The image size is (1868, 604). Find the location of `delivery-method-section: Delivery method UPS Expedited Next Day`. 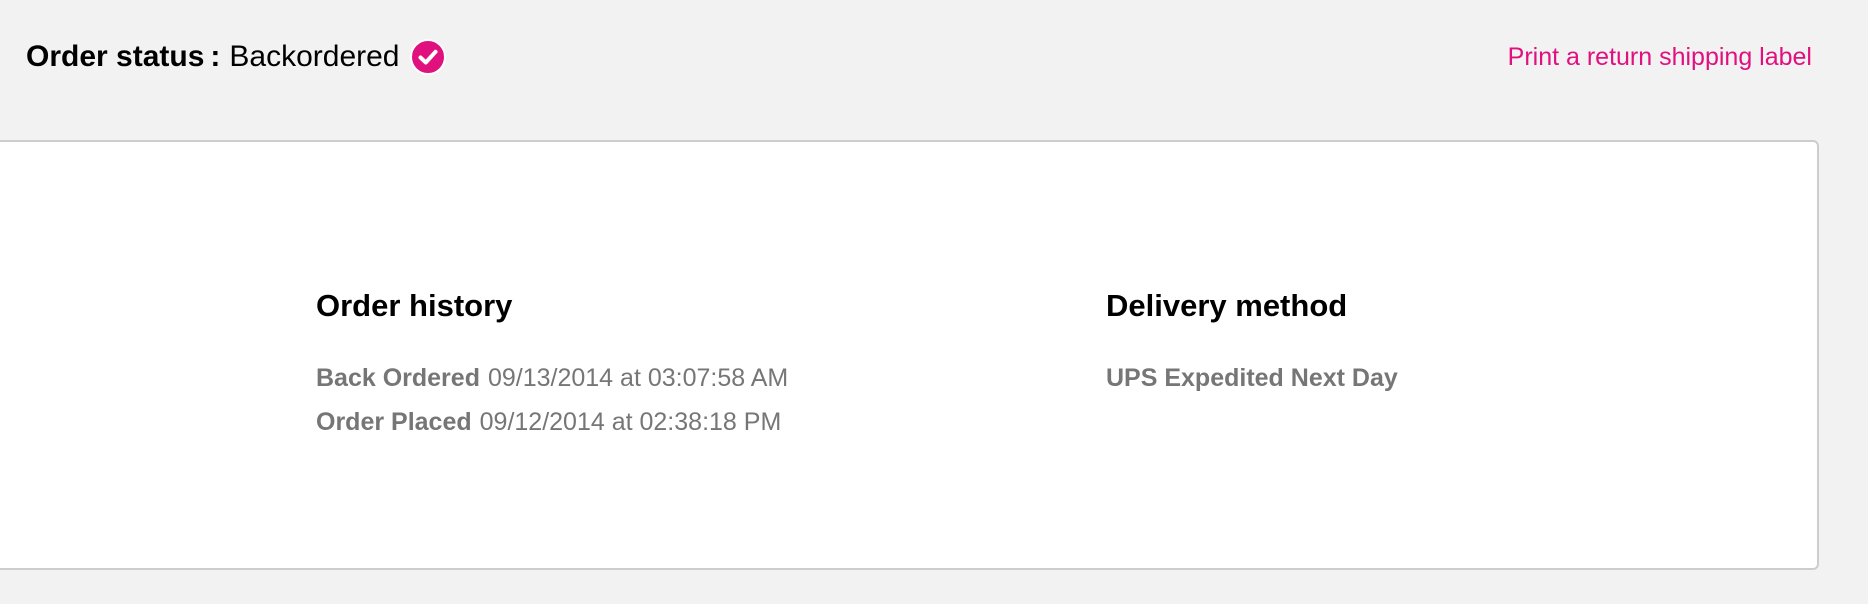

delivery-method-section: Delivery method UPS Expedited Next Day is located at coordinates (1252, 343).